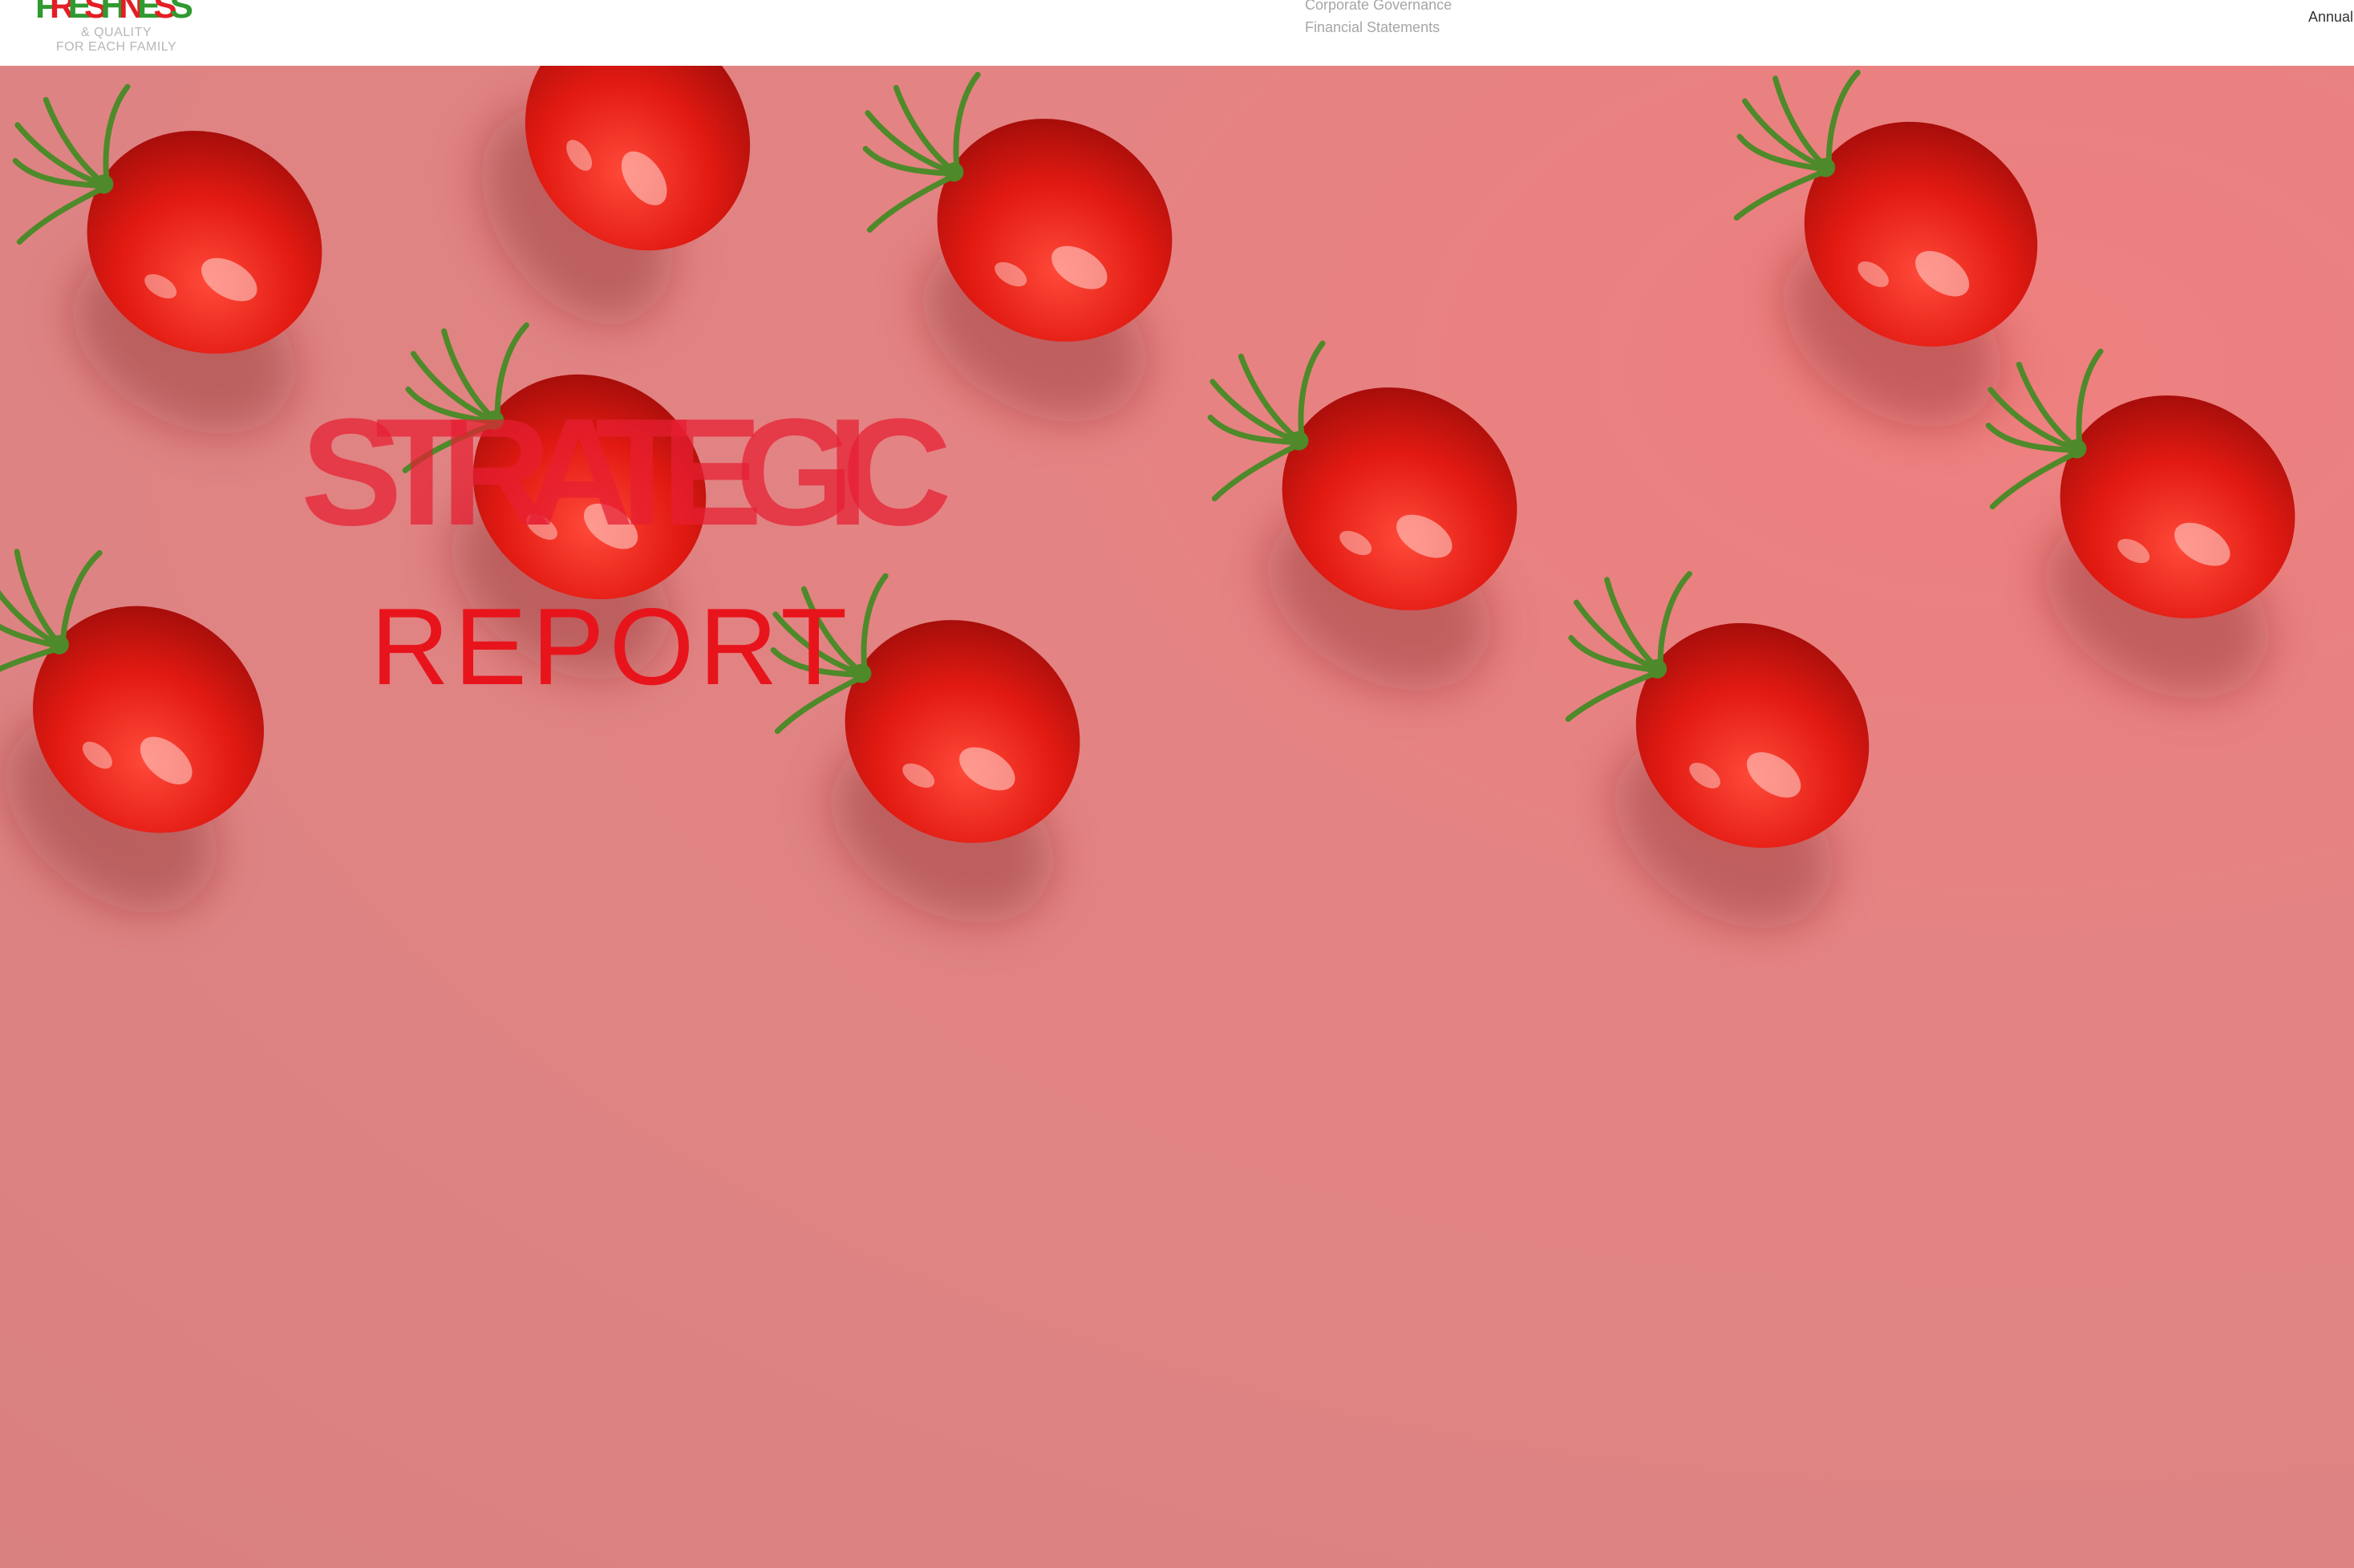  Describe the element at coordinates (1378, 27) in the screenshot. I see `nav-item-financial-statements: Financial Statements` at that location.